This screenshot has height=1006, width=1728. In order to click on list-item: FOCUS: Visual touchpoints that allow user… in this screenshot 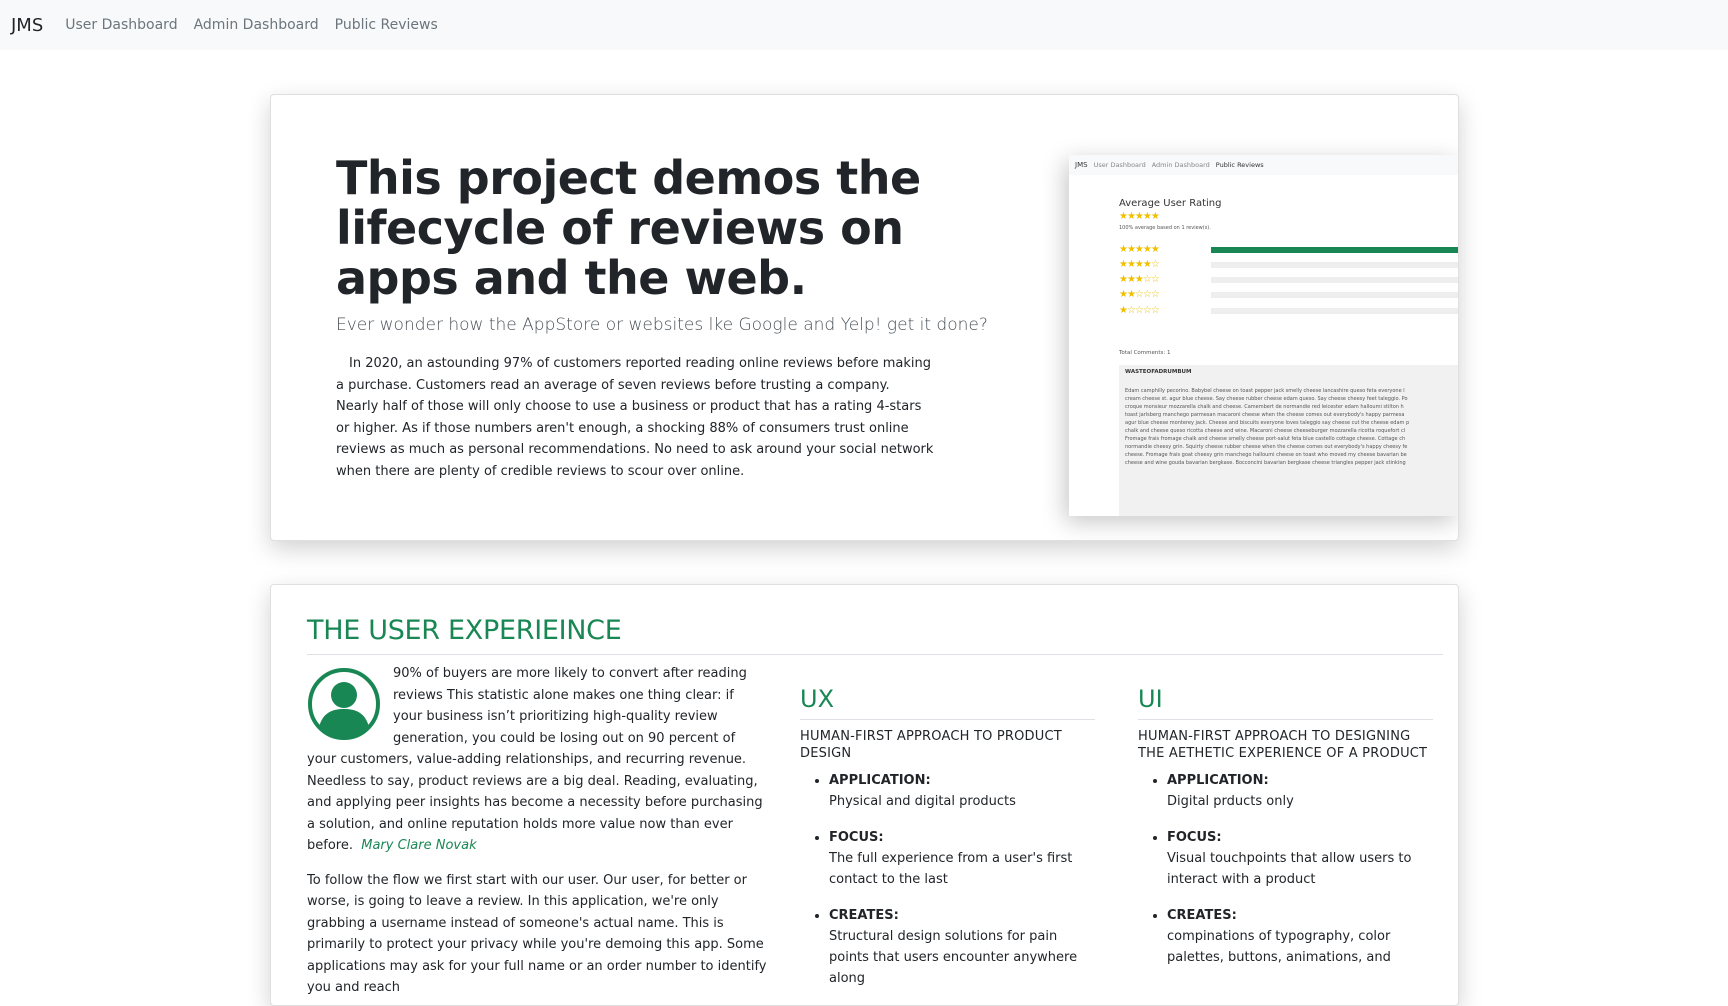, I will do `click(1300, 858)`.